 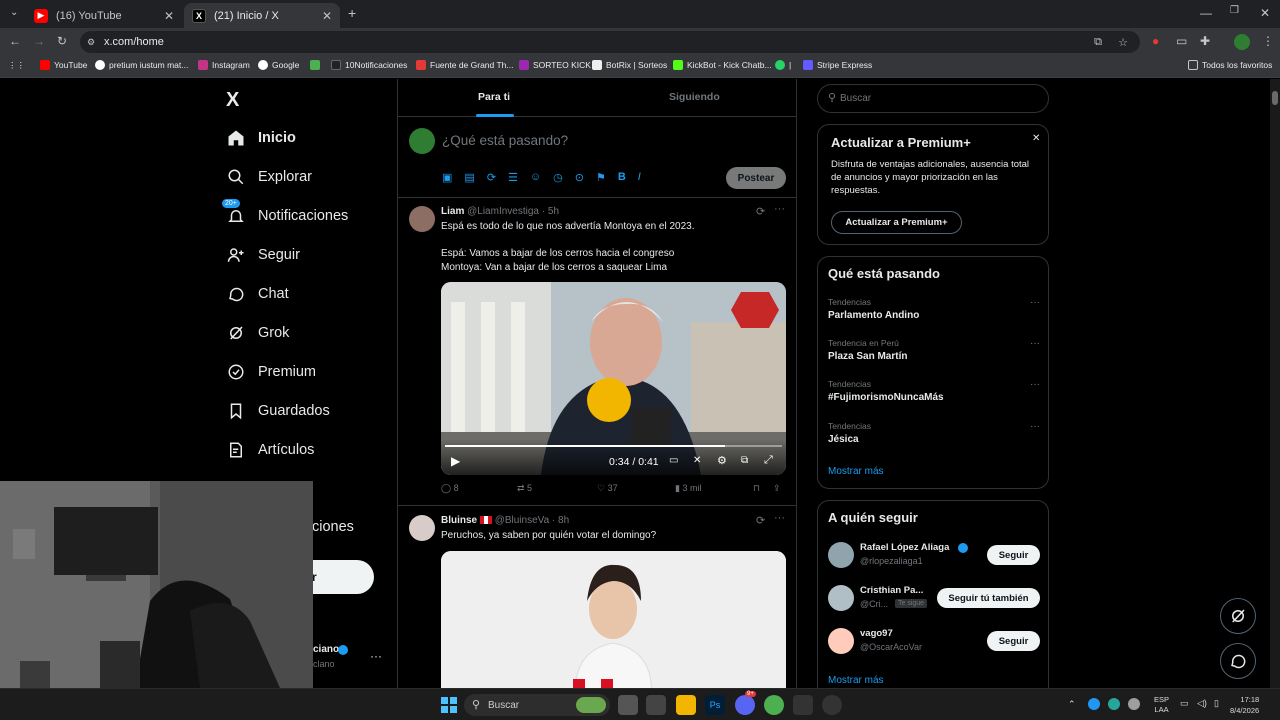 What do you see at coordinates (1072, 704) in the screenshot?
I see `tray-expand-icon: ⌃` at bounding box center [1072, 704].